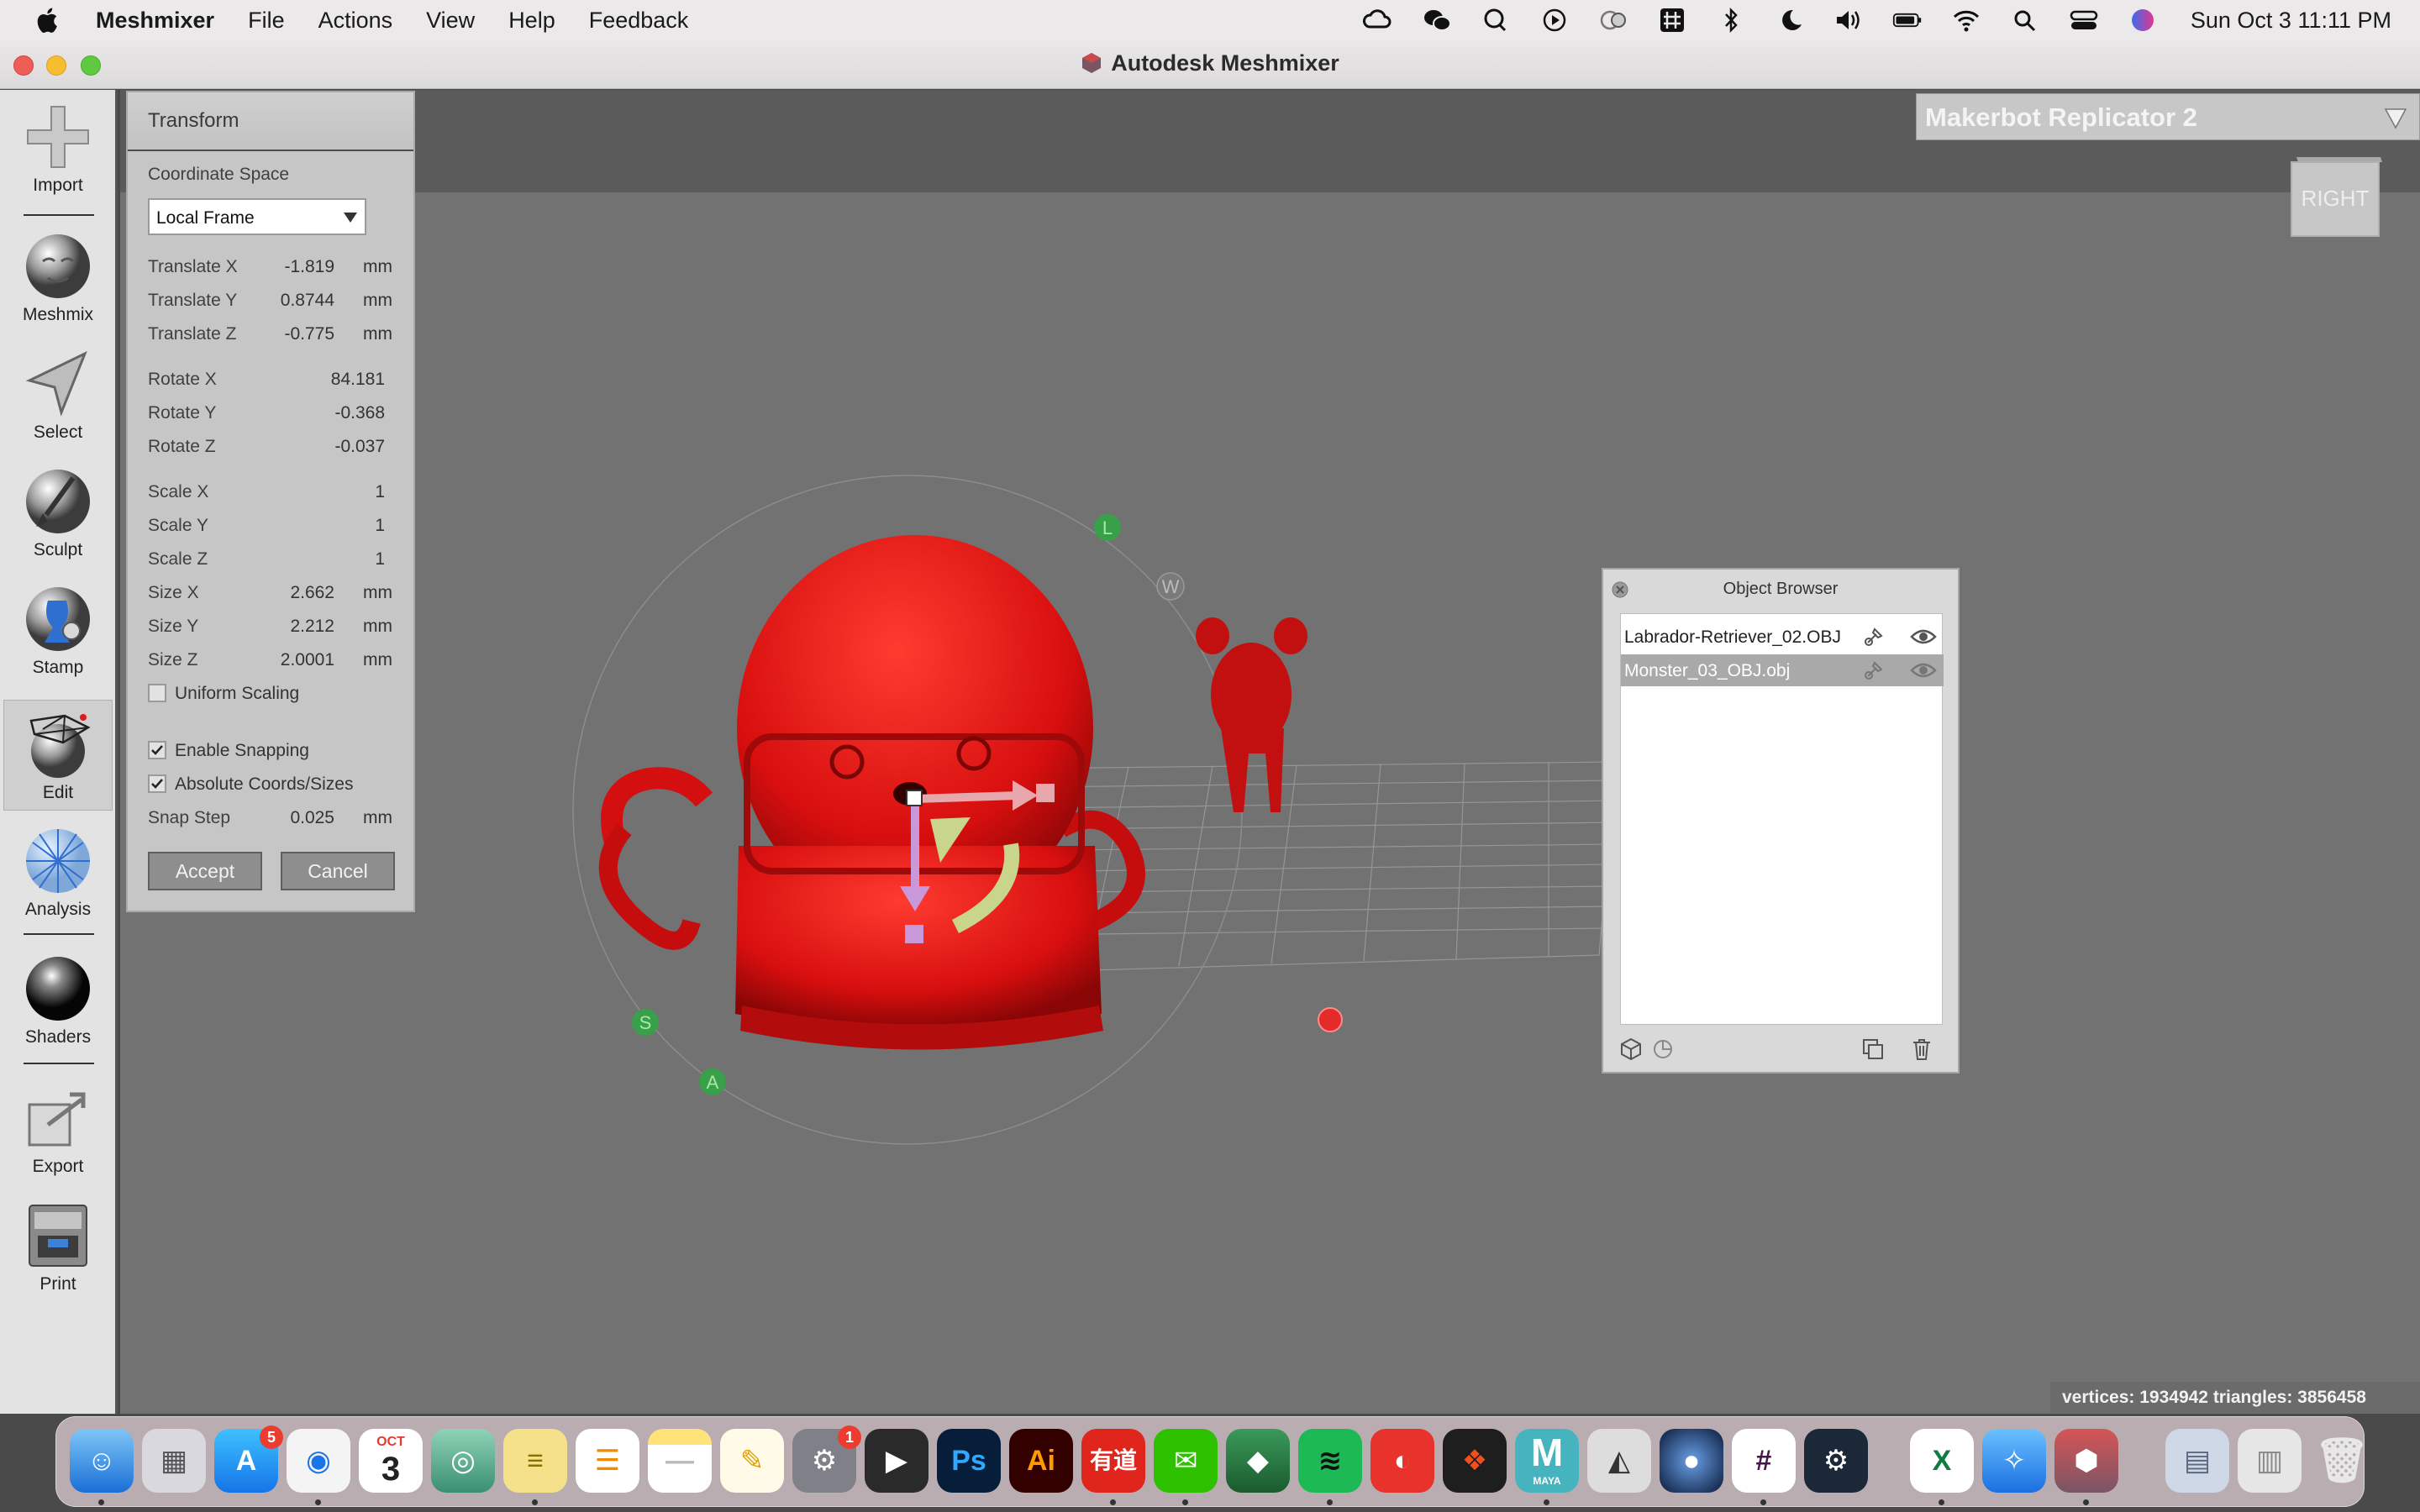 This screenshot has width=2420, height=1512. What do you see at coordinates (205, 871) in the screenshot?
I see `accept-button: Accept` at bounding box center [205, 871].